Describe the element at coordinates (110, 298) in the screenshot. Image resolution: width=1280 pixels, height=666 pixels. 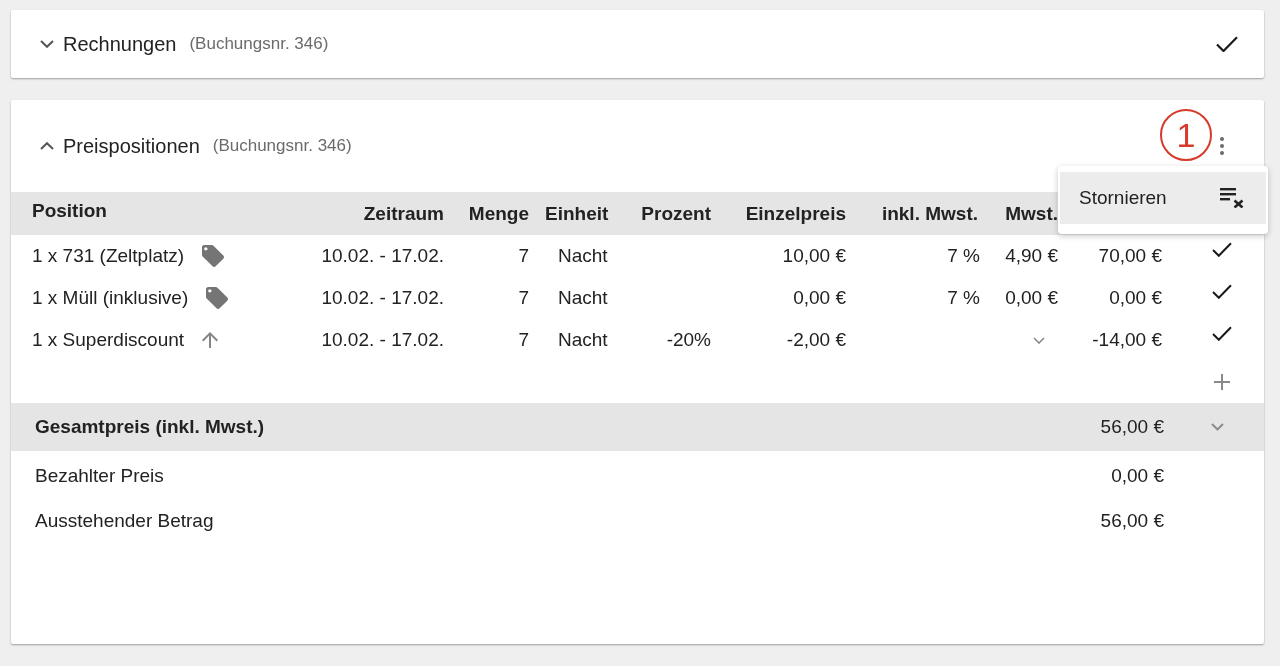
I see `position-text: 1 x Müll (inklusive)` at that location.